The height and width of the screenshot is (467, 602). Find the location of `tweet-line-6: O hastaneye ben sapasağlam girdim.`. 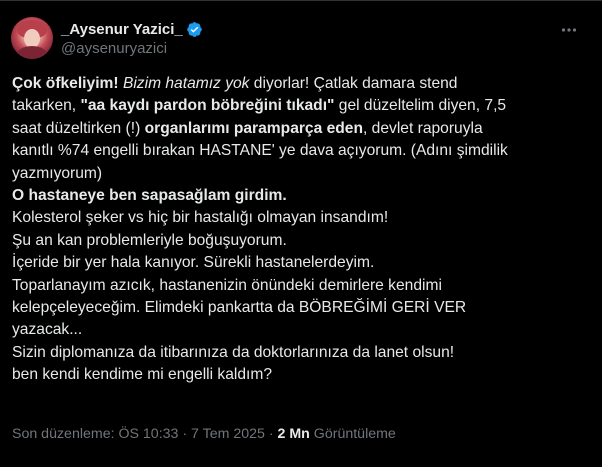

tweet-line-6: O hastaneye ben sapasağlam girdim. is located at coordinates (149, 195).